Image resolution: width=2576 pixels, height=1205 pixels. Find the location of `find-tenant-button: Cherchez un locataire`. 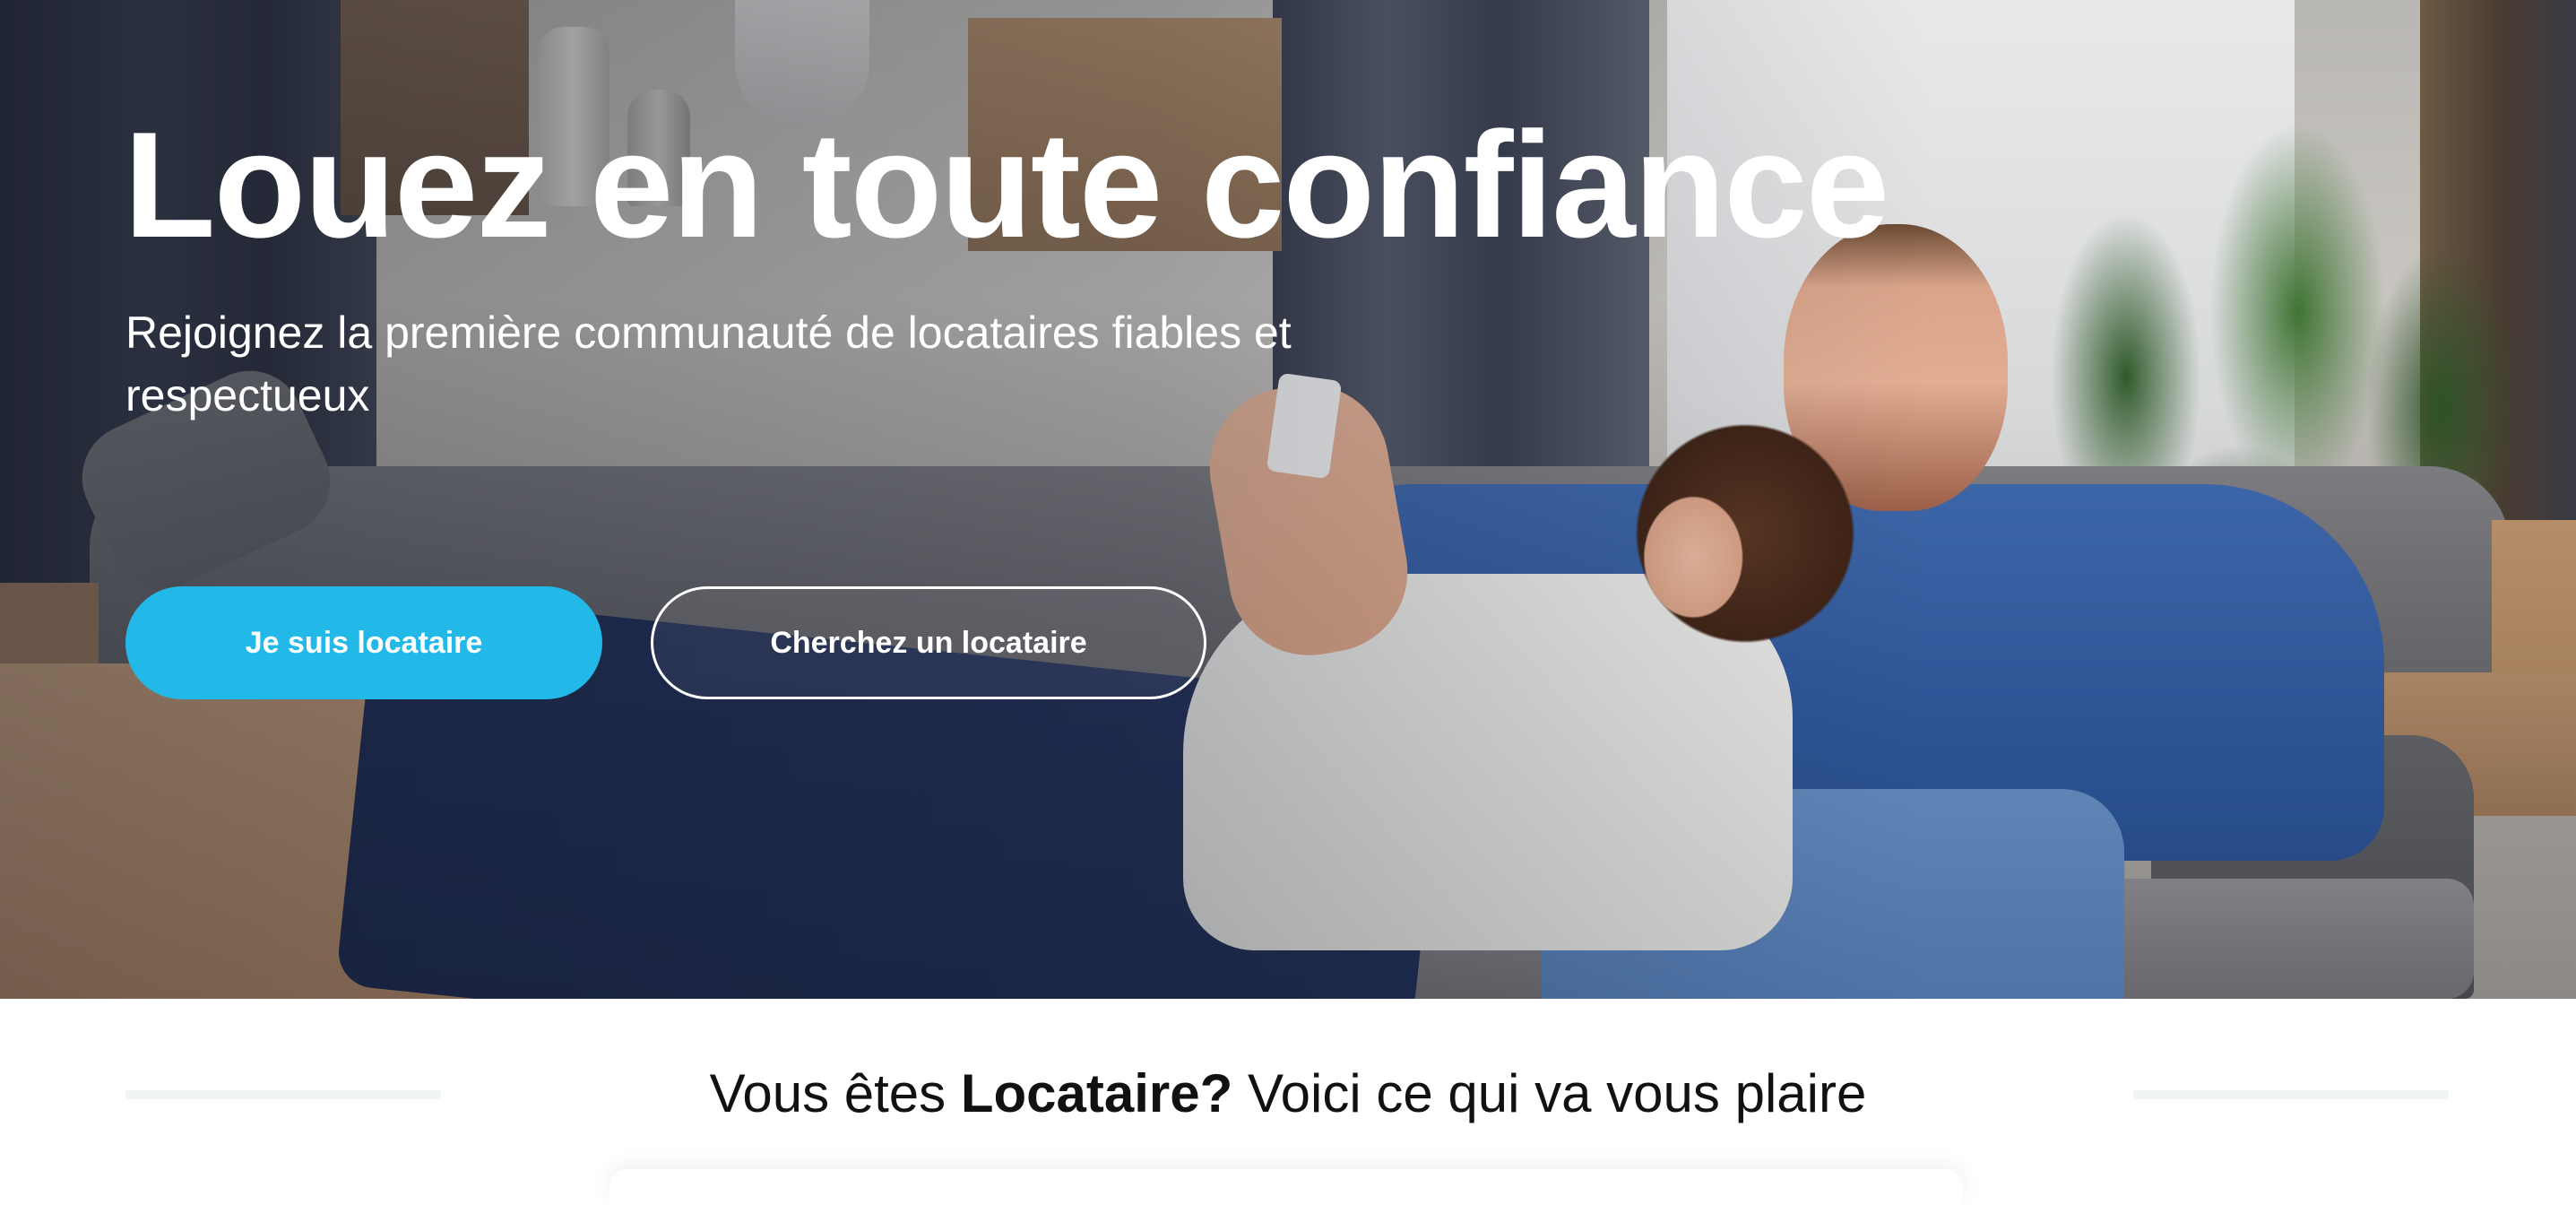

find-tenant-button: Cherchez un locataire is located at coordinates (928, 642).